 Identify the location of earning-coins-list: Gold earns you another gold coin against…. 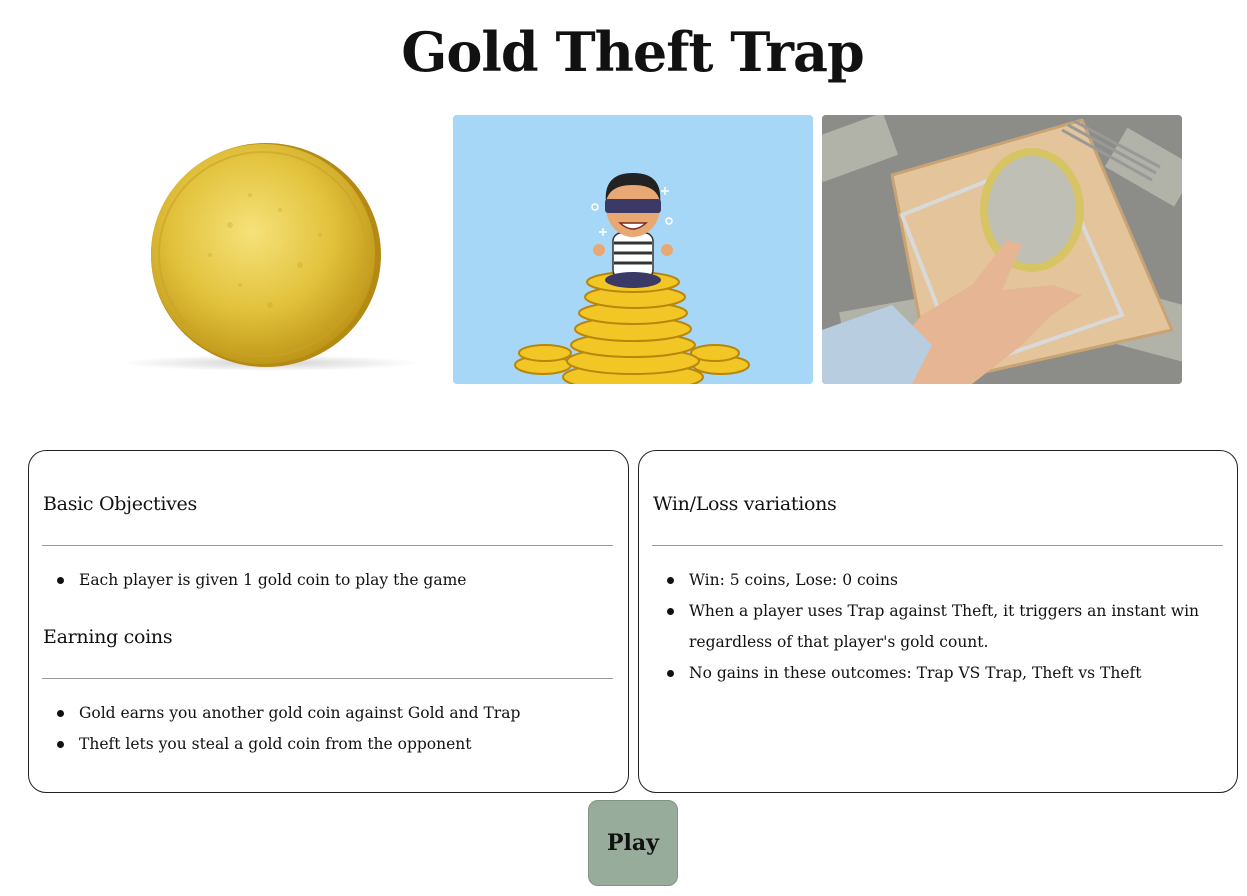
(288, 729).